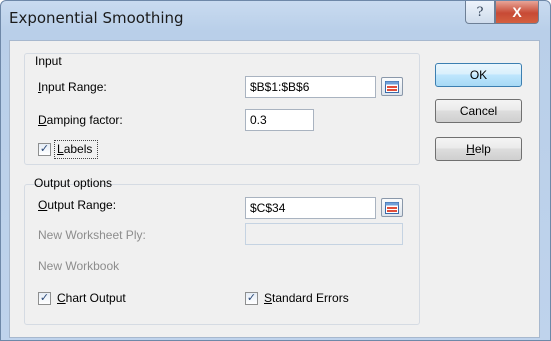 Image resolution: width=551 pixels, height=341 pixels. I want to click on chart-output-label-text: hart Output, so click(95, 298).